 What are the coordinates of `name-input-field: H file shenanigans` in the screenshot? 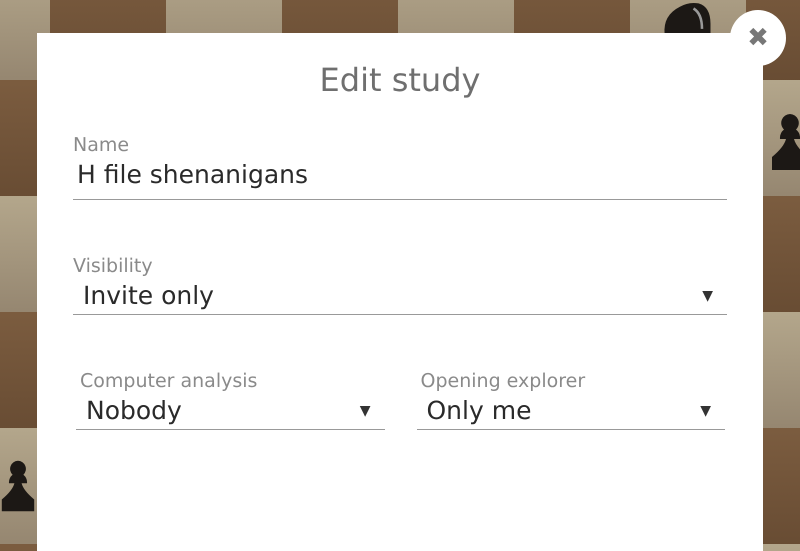 It's located at (400, 178).